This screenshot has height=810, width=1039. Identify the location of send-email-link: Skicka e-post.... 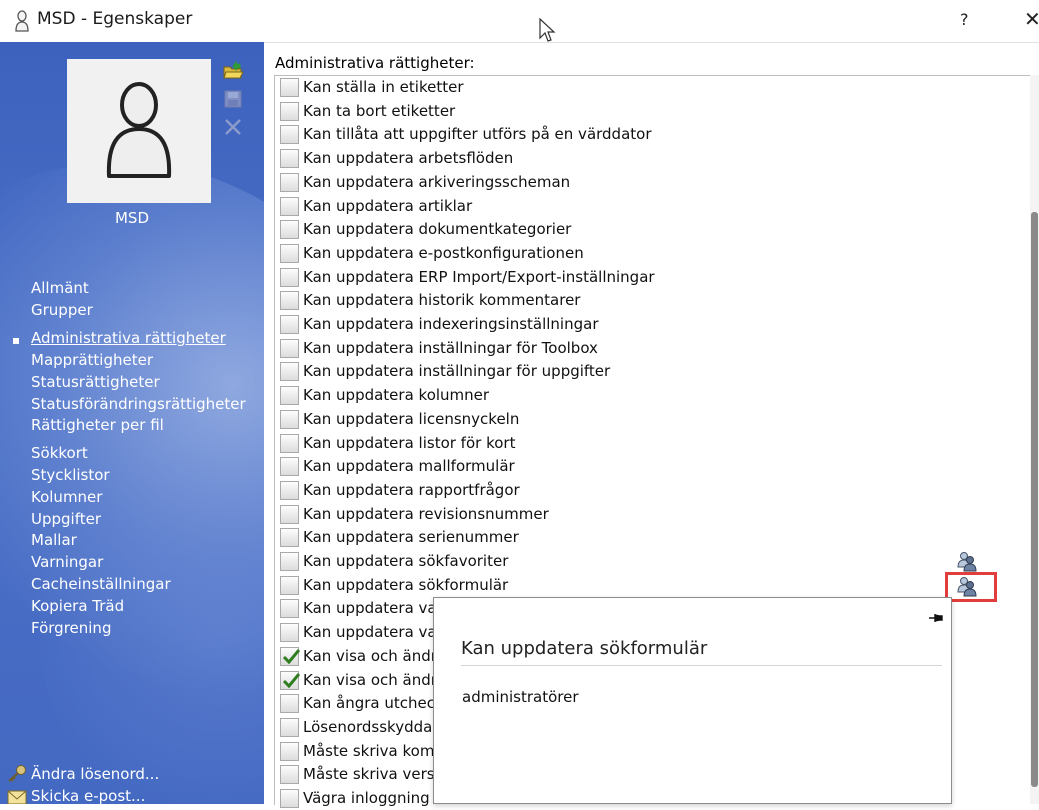
(88, 795).